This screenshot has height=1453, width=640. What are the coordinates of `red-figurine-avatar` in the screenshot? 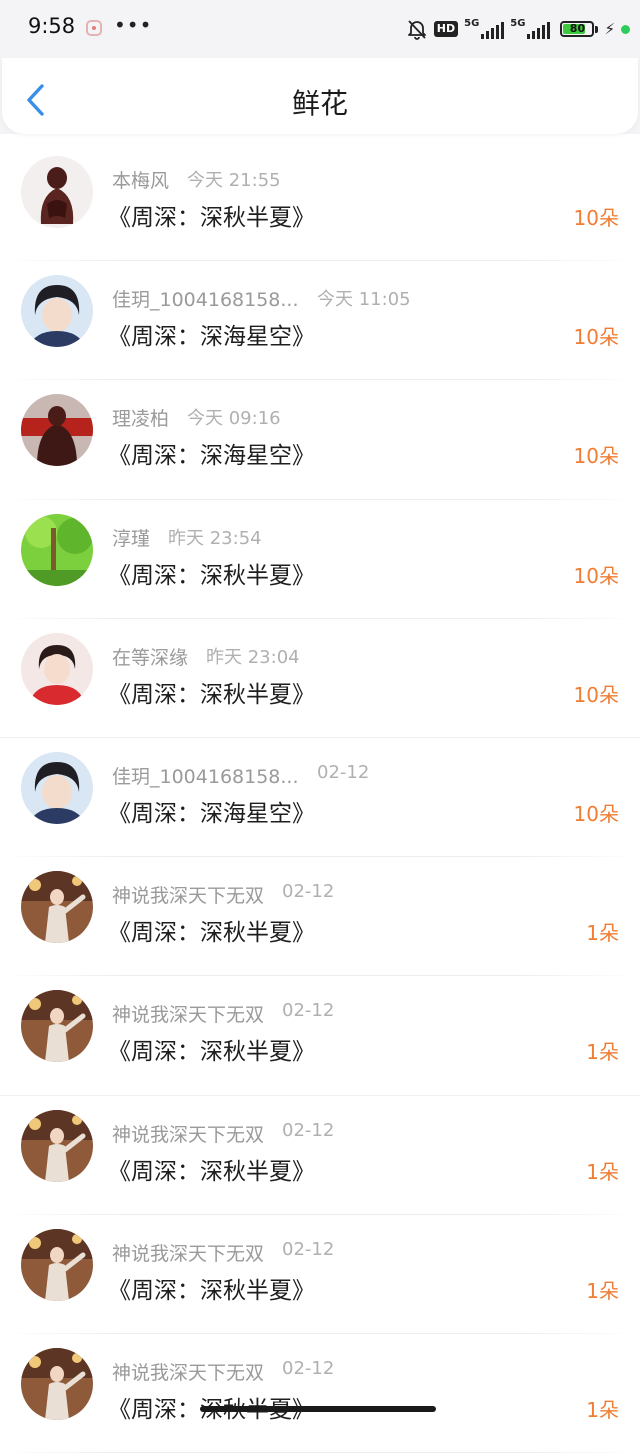 It's located at (57, 430).